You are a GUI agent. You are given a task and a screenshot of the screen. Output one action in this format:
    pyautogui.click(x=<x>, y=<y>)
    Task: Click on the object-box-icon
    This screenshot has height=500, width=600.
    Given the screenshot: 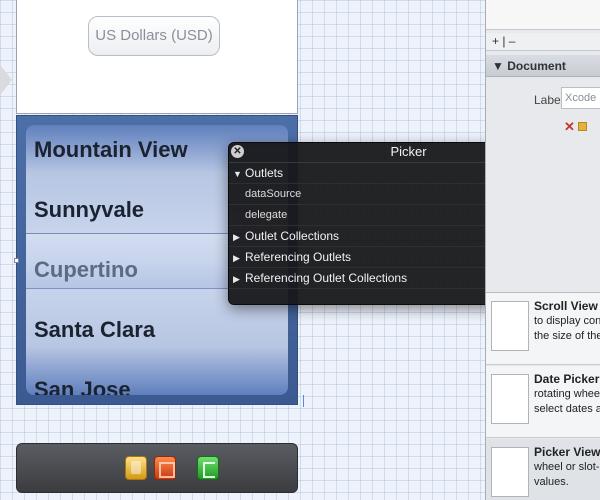 What is the action you would take?
    pyautogui.click(x=165, y=468)
    